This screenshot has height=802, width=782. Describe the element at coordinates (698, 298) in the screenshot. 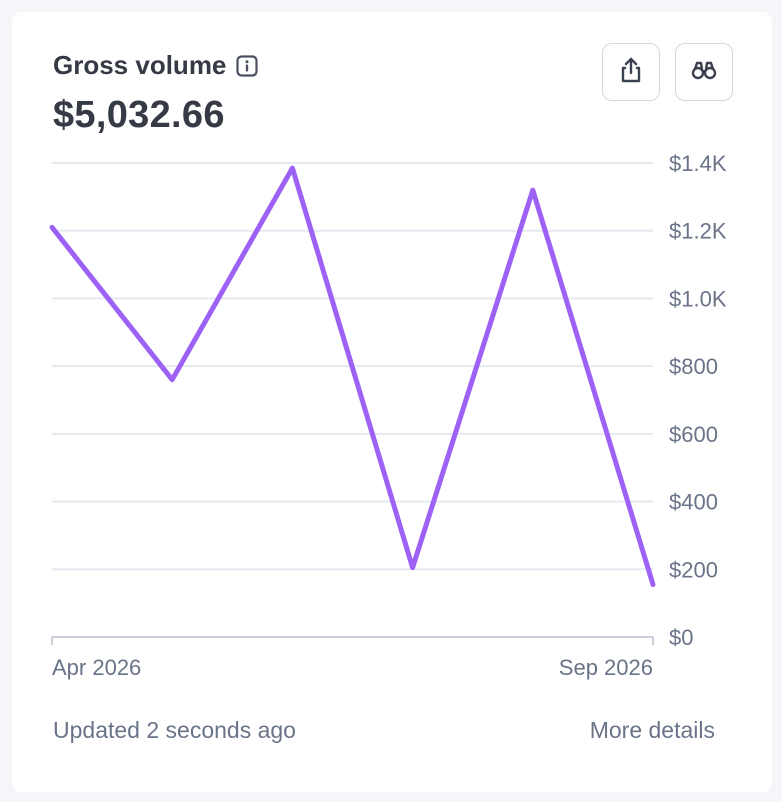

I see `y-tick-label: $1.0K` at that location.